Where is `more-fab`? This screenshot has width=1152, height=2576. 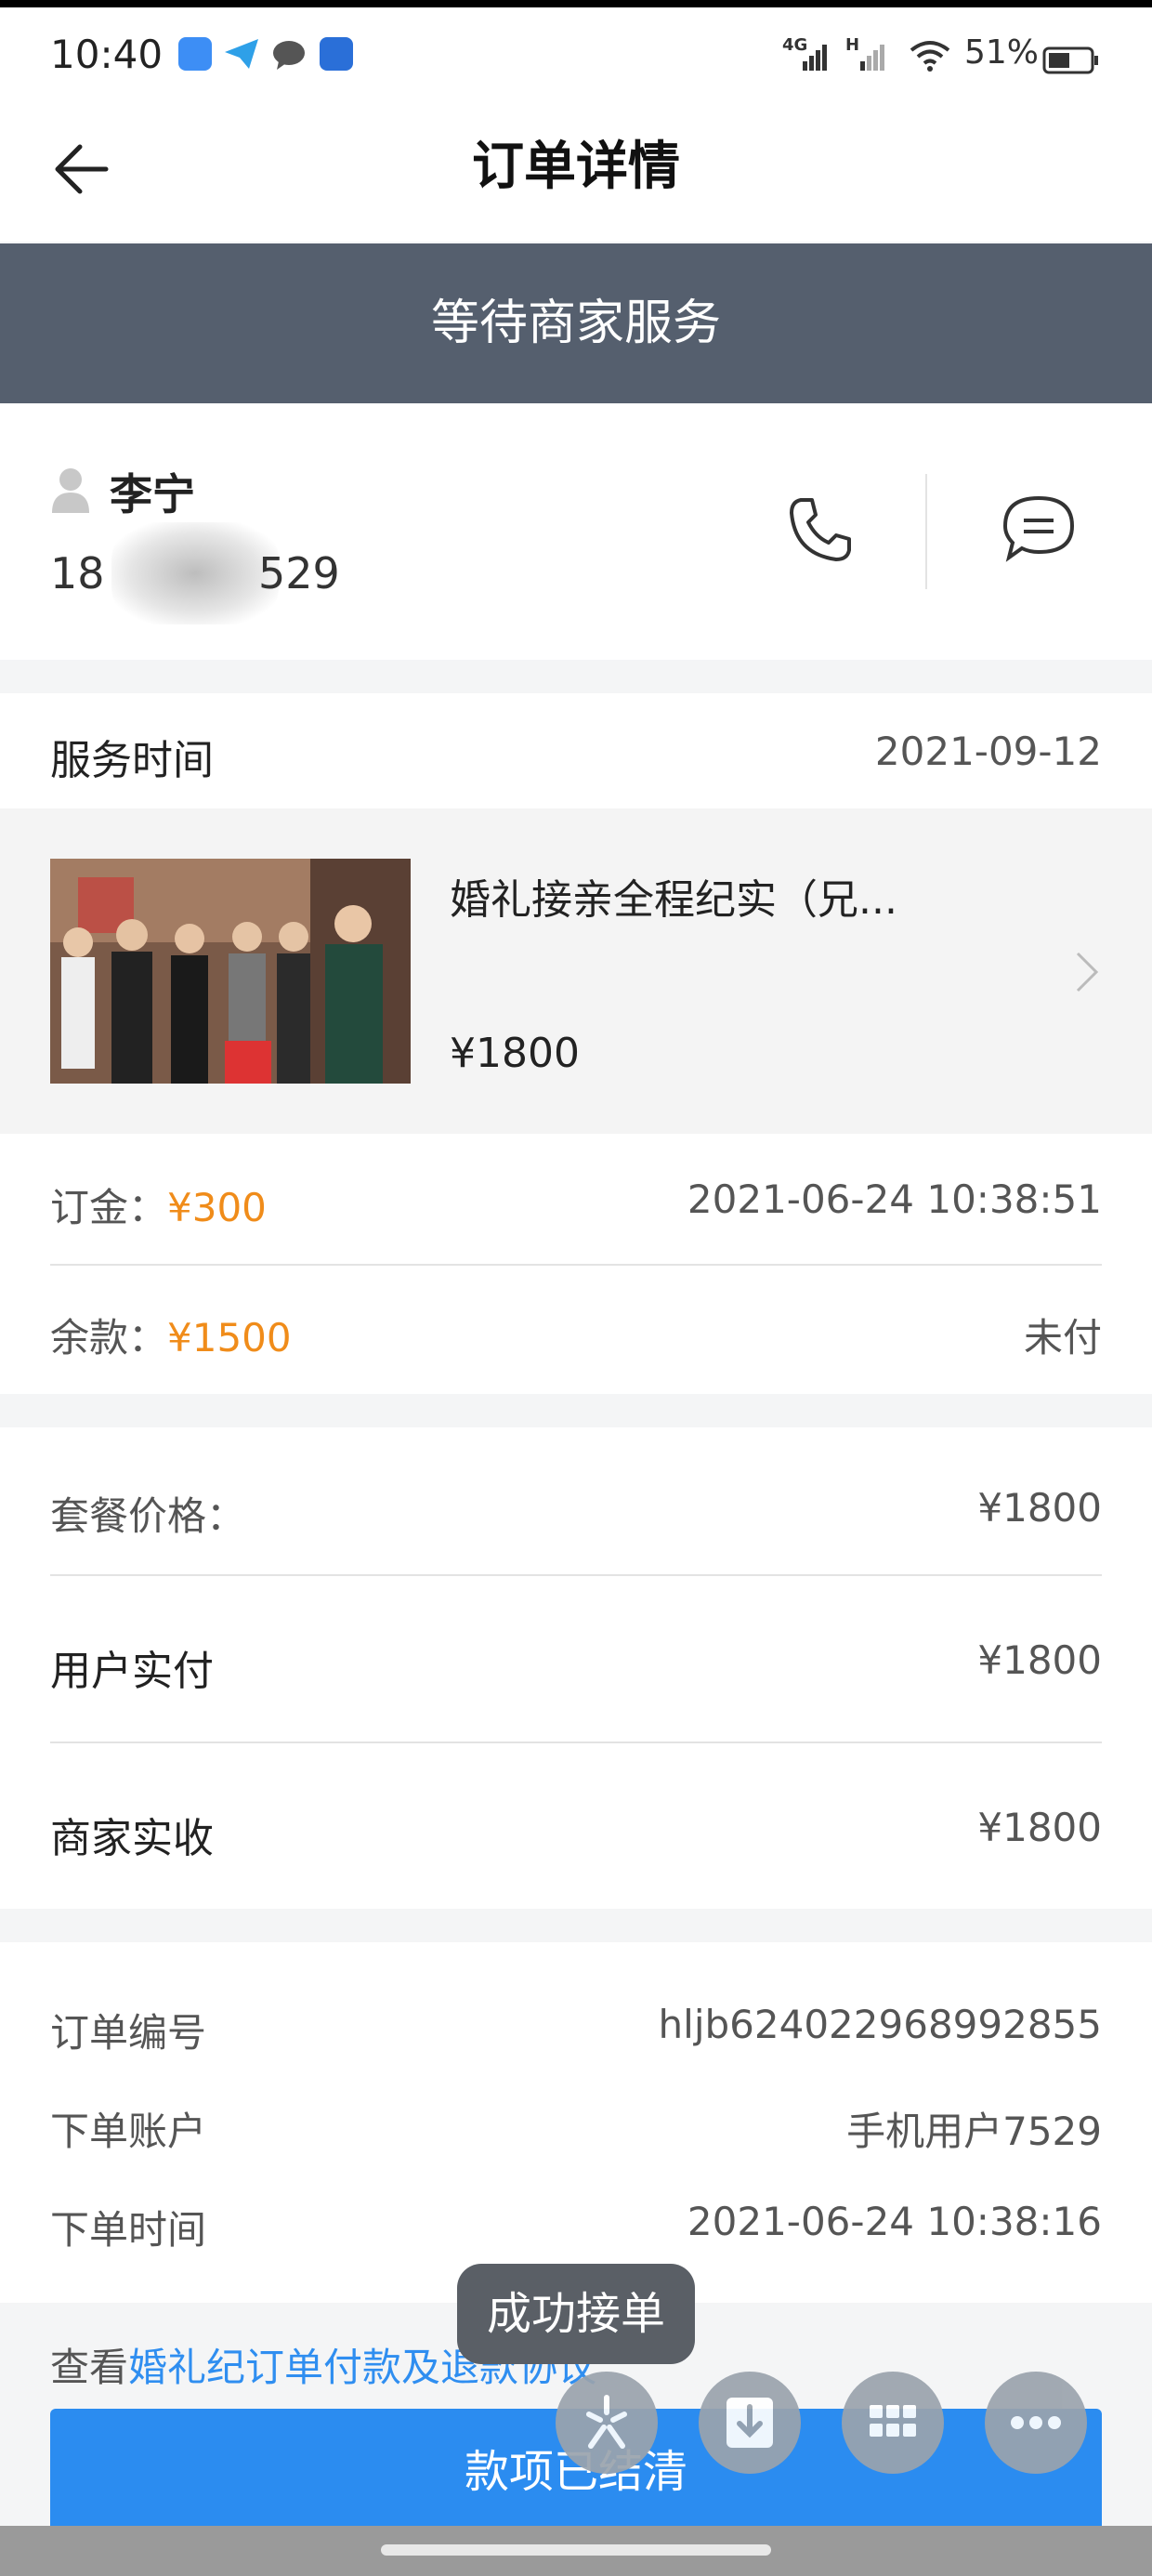
more-fab is located at coordinates (1036, 2423).